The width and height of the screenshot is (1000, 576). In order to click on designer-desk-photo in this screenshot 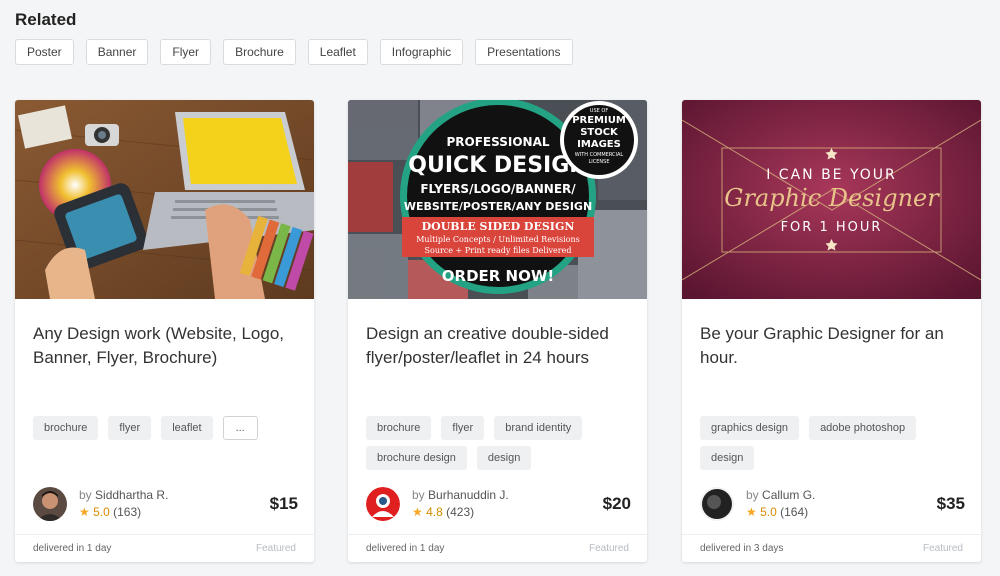, I will do `click(164, 199)`.